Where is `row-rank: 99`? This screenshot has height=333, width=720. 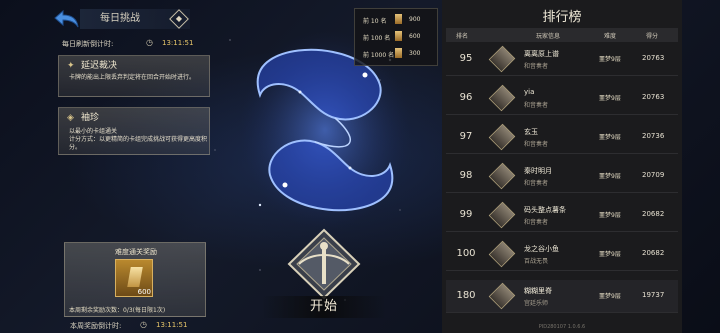 row-rank: 99 is located at coordinates (466, 214).